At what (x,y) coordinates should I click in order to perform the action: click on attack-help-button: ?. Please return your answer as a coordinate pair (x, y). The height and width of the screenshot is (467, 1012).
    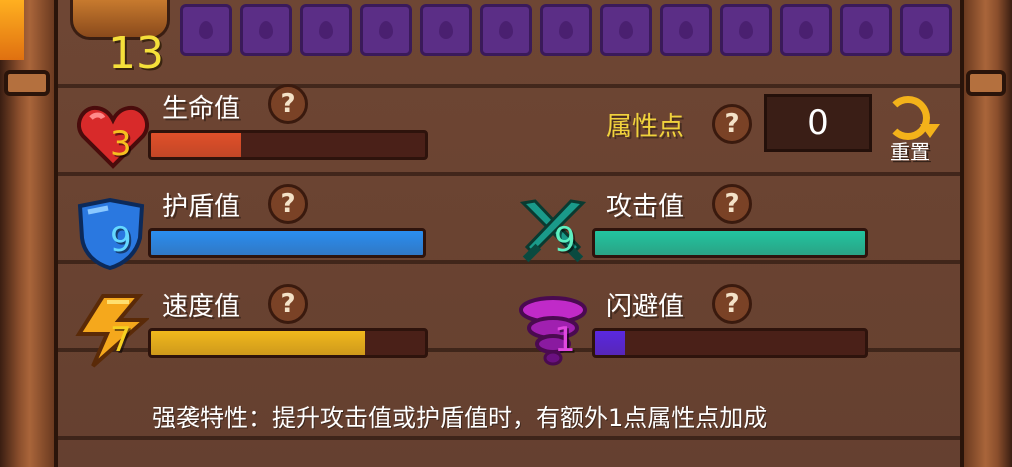
    Looking at the image, I should click on (732, 204).